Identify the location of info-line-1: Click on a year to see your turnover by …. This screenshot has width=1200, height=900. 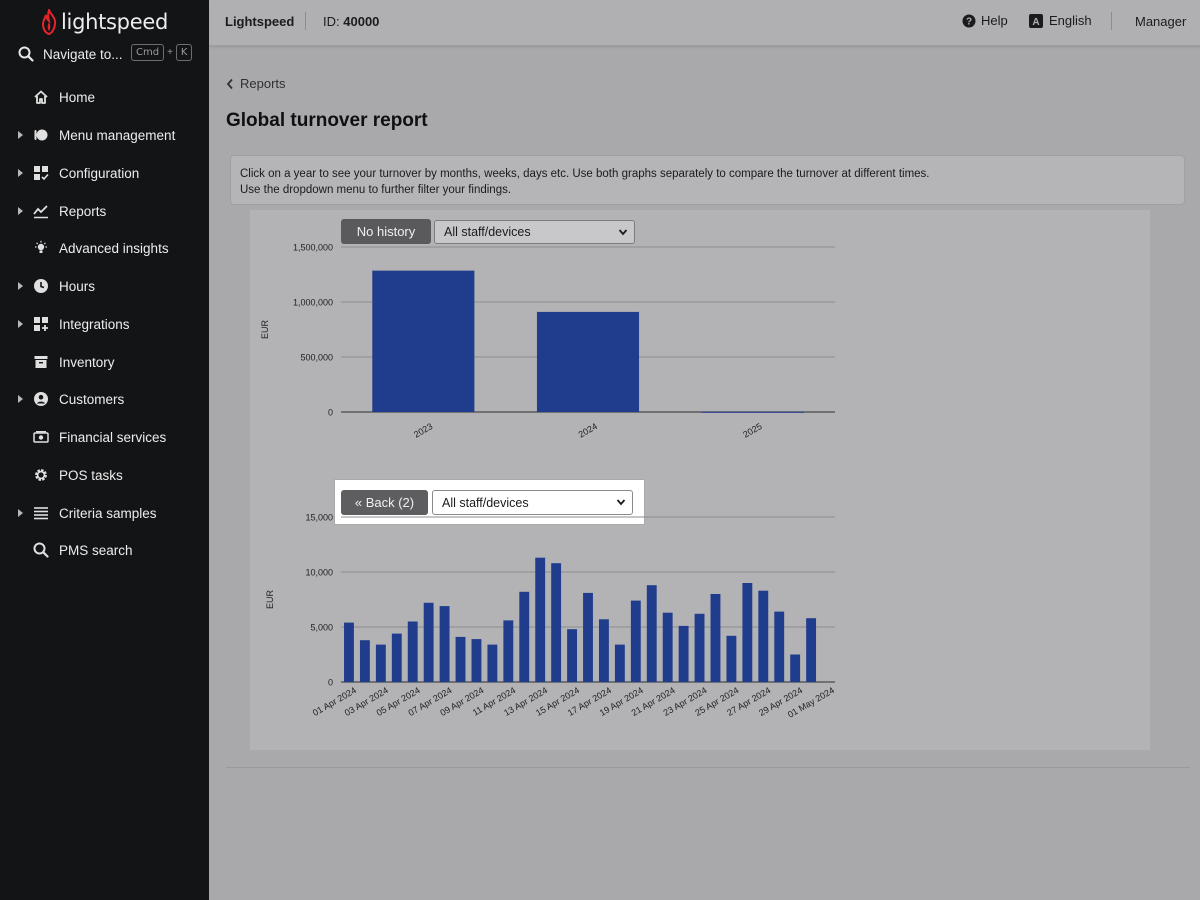
(585, 174).